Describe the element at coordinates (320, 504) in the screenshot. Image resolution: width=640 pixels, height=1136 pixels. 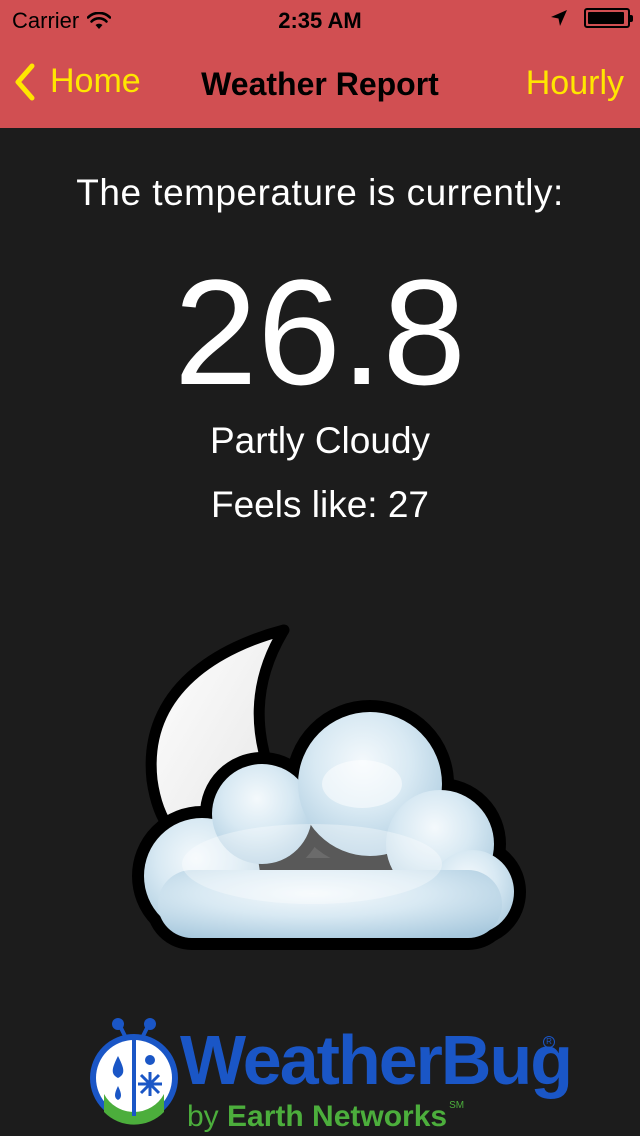
I see `feels-like-text: Feels like: 27` at that location.